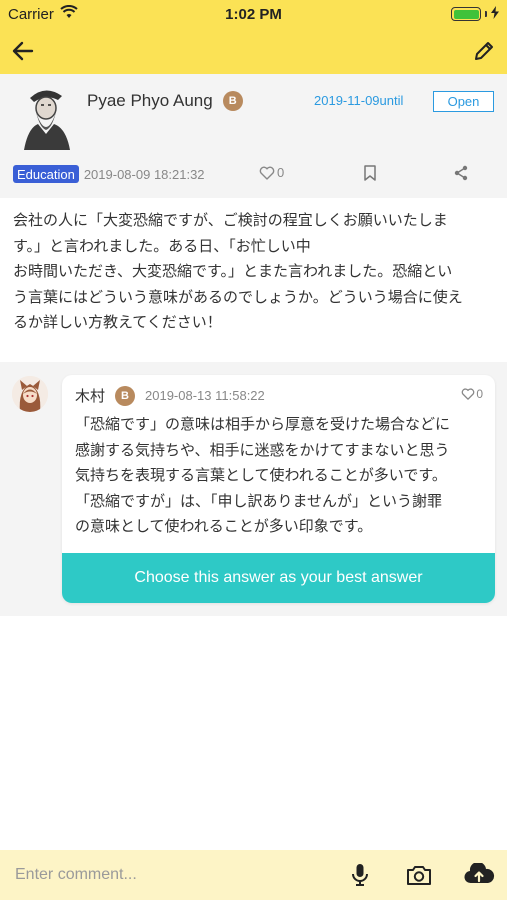  Describe the element at coordinates (205, 395) in the screenshot. I see `answer-date: 2019-08-13 11:58:22` at that location.